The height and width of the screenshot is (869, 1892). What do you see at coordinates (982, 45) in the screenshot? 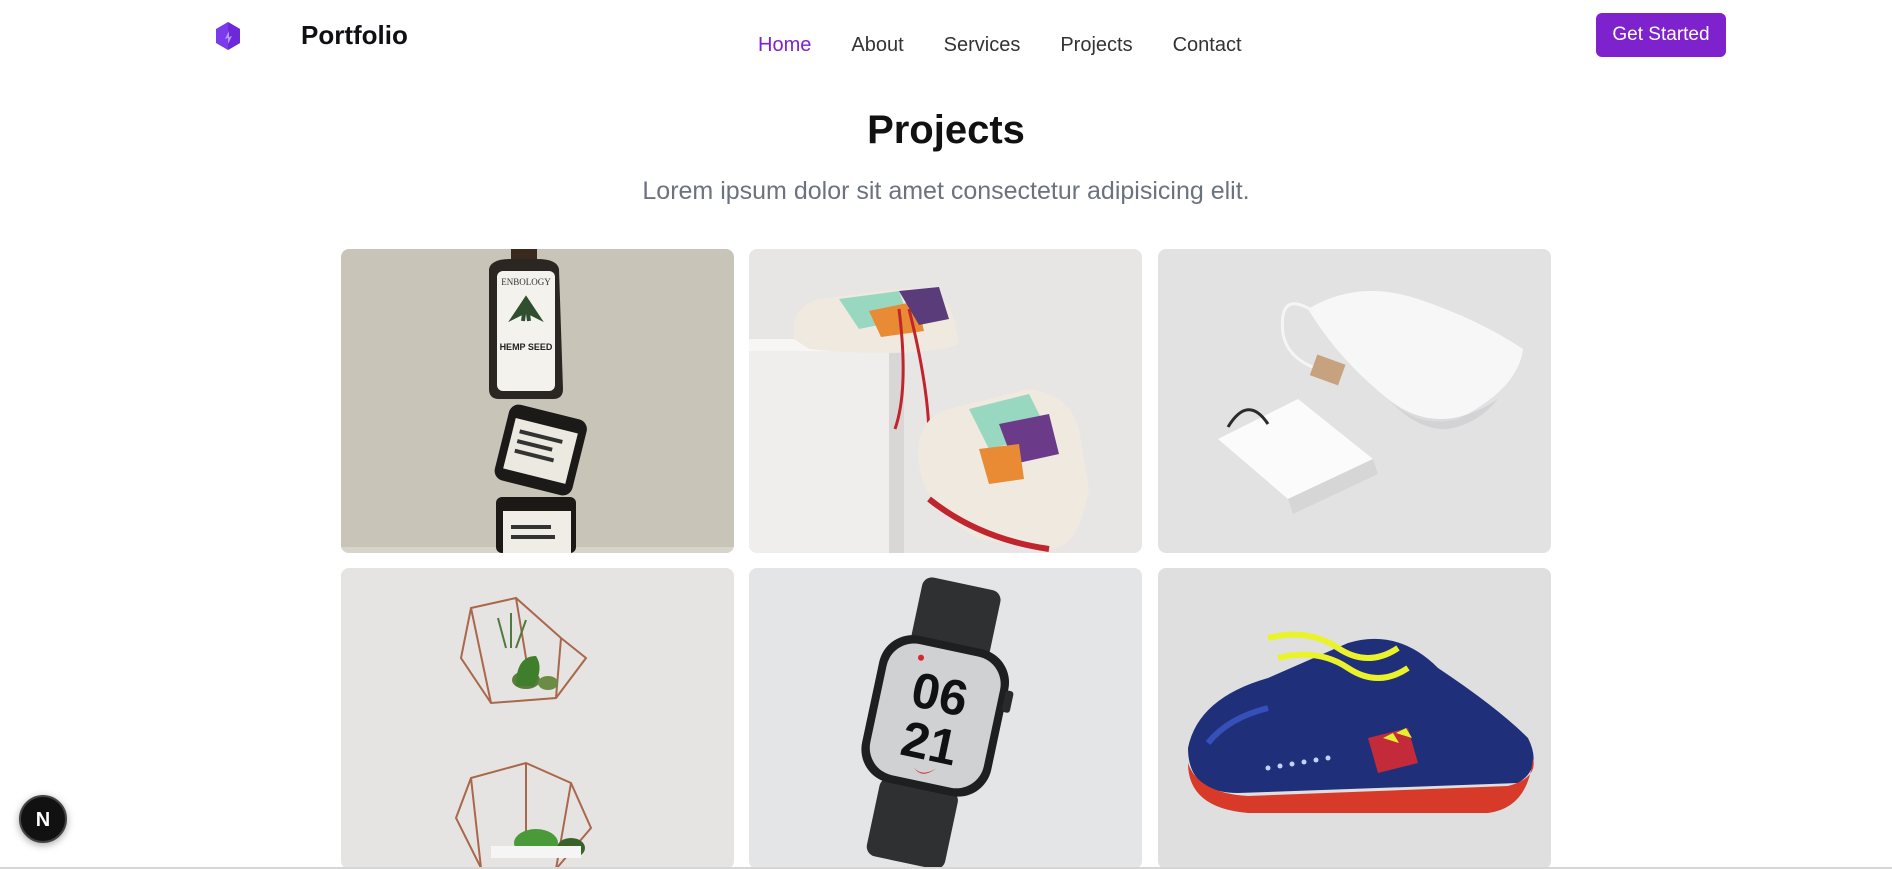
I see `nav-services: Services` at bounding box center [982, 45].